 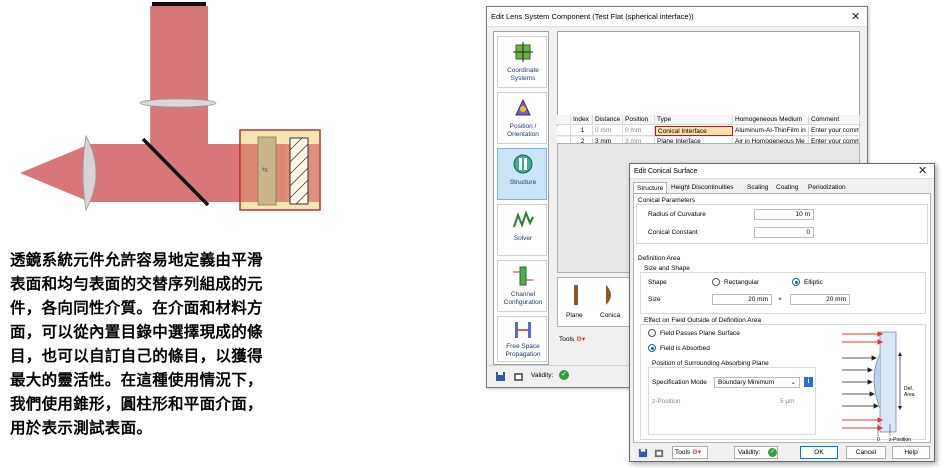 What do you see at coordinates (793, 382) in the screenshot?
I see `chevron-down-icon: ⌄` at bounding box center [793, 382].